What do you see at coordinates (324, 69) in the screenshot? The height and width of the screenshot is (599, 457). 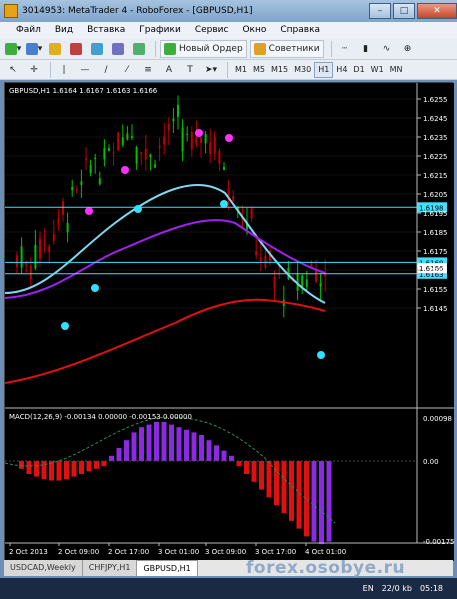 I see `timeframe-h1: H1` at bounding box center [324, 69].